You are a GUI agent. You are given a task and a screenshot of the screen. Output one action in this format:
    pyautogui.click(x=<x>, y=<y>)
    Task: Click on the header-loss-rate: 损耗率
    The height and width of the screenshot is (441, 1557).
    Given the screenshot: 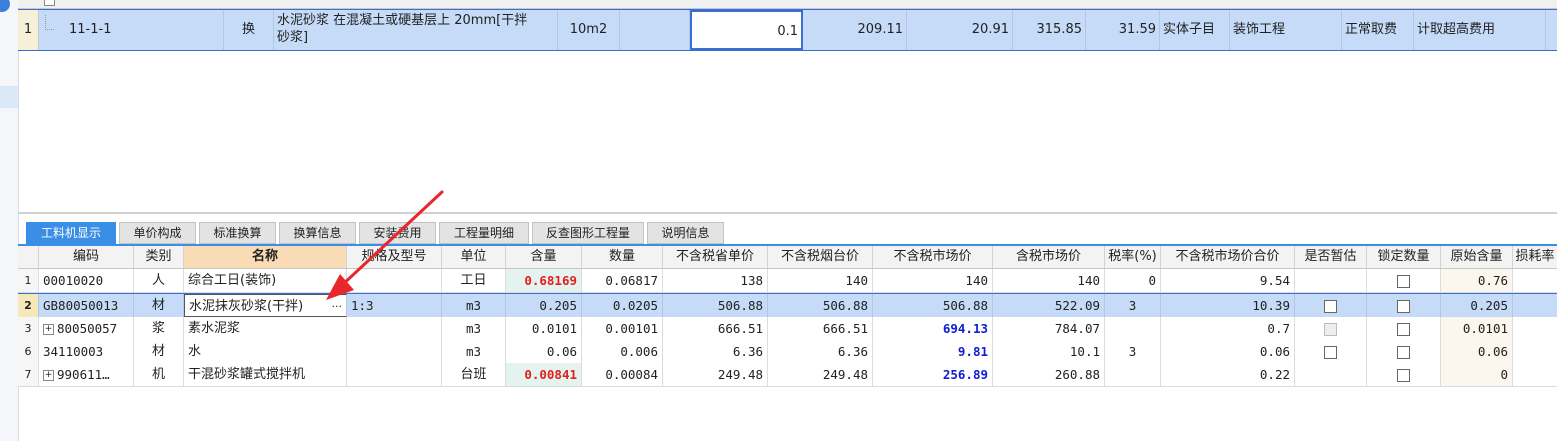 What is the action you would take?
    pyautogui.click(x=1535, y=257)
    